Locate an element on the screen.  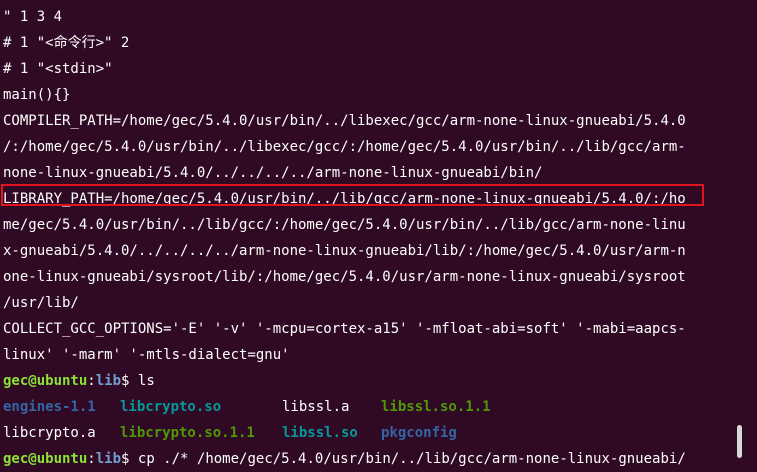
ls-entry-symlink: libssl.so is located at coordinates (320, 433).